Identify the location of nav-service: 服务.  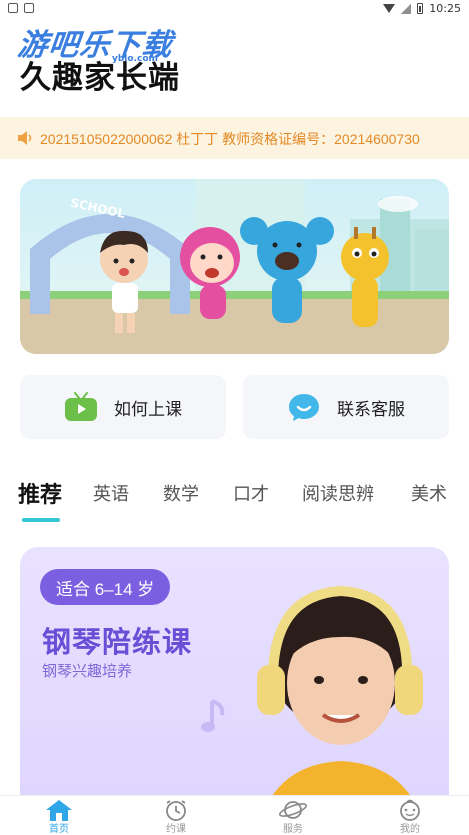
(293, 816).